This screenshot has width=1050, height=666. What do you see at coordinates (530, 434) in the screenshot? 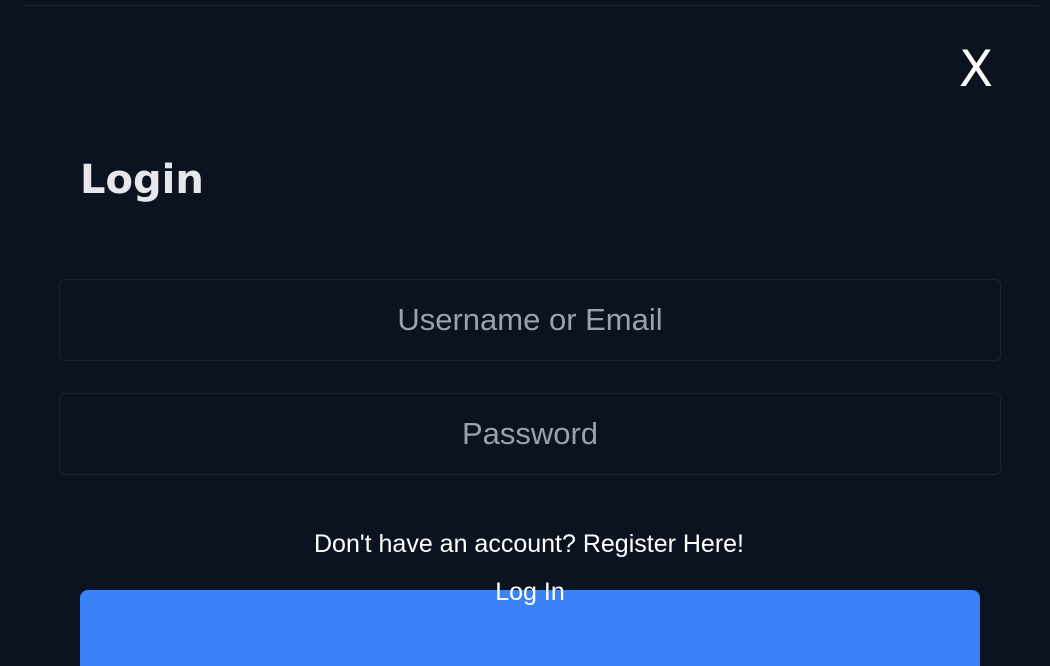
I see `password-field` at bounding box center [530, 434].